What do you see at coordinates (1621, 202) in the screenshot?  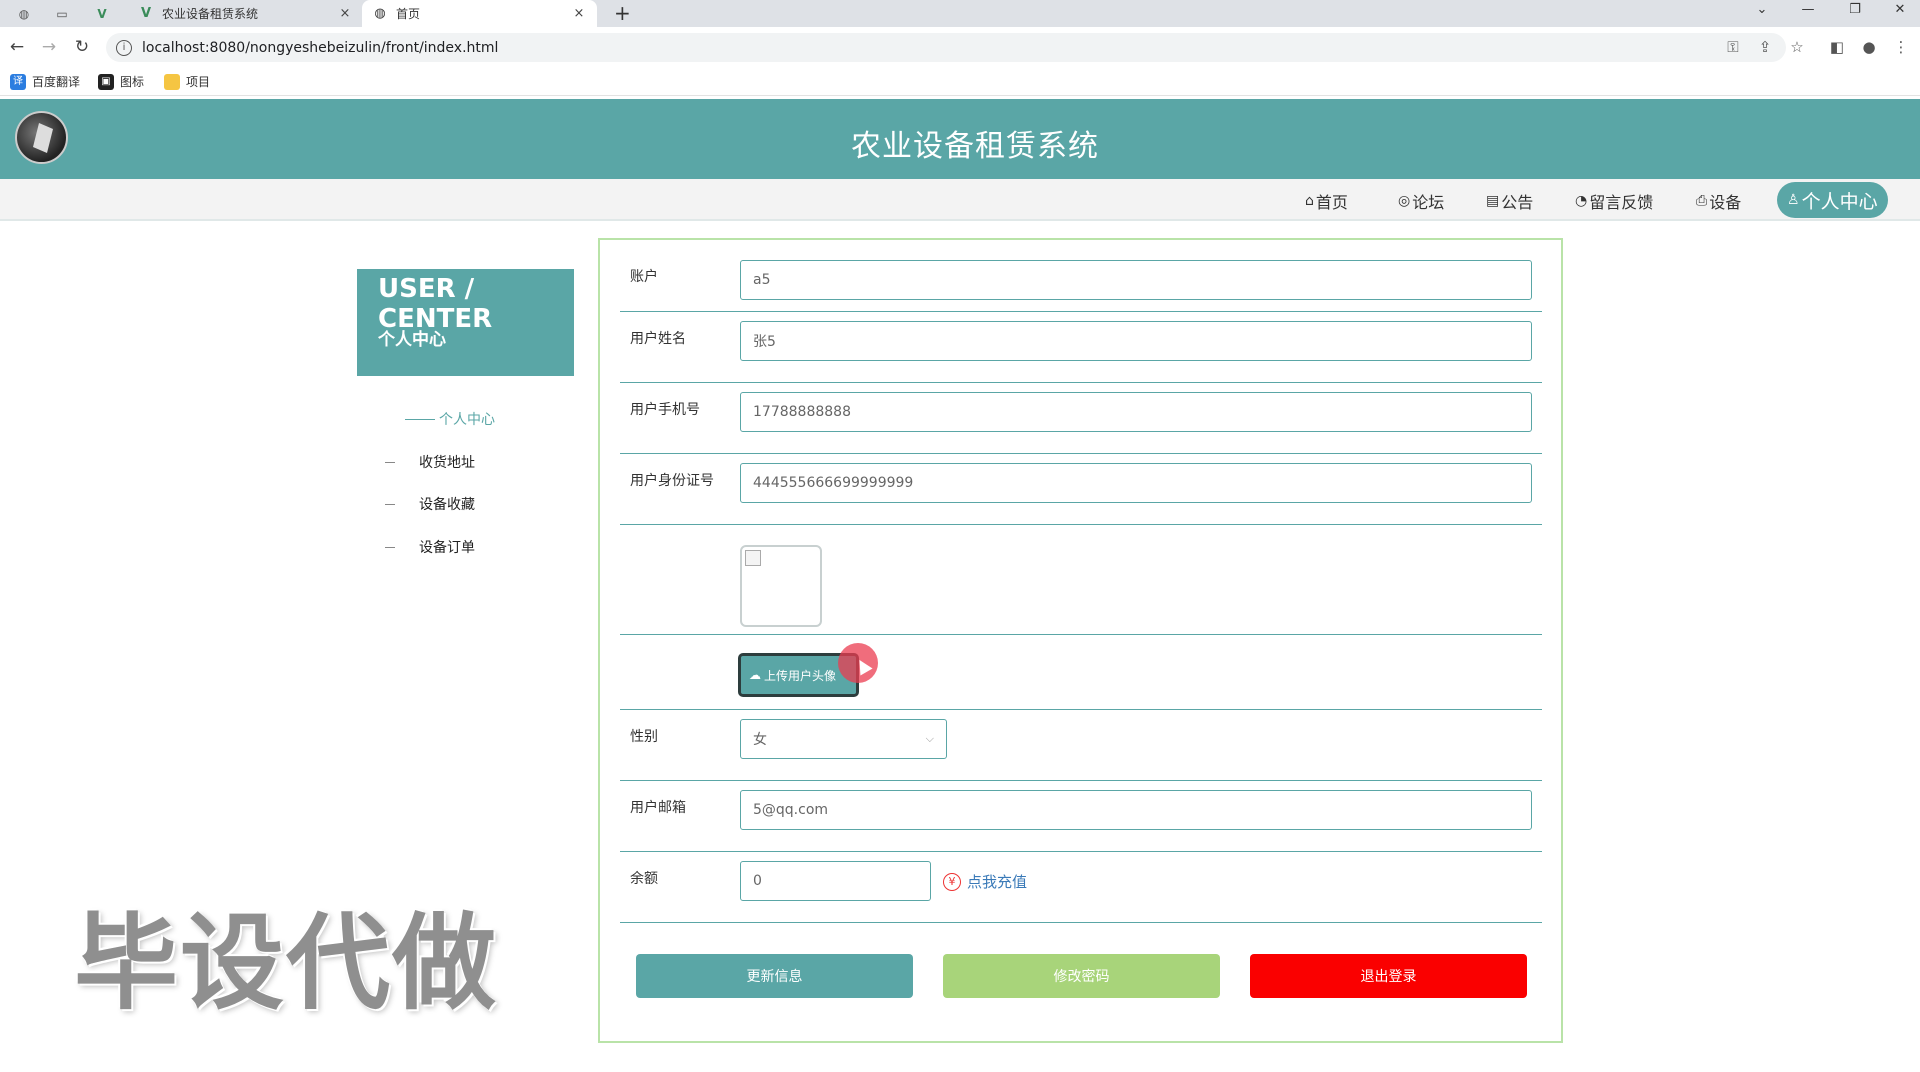 I see `nav-label: 留言反馈` at bounding box center [1621, 202].